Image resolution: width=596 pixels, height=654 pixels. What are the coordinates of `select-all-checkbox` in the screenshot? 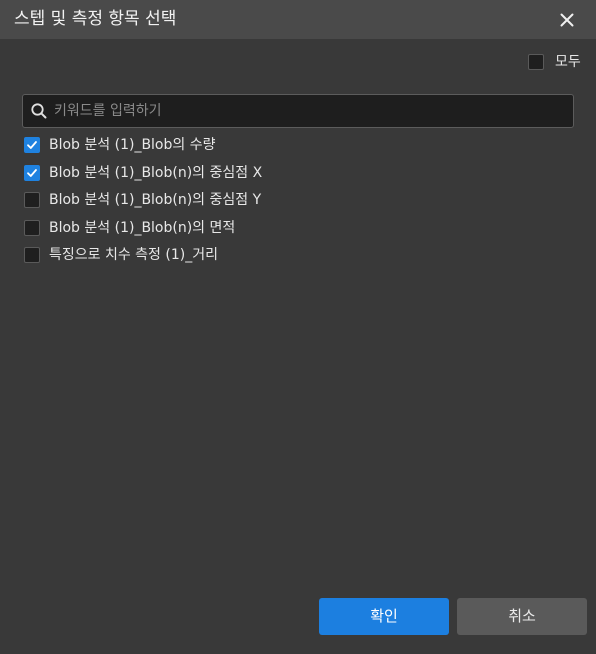 It's located at (536, 62).